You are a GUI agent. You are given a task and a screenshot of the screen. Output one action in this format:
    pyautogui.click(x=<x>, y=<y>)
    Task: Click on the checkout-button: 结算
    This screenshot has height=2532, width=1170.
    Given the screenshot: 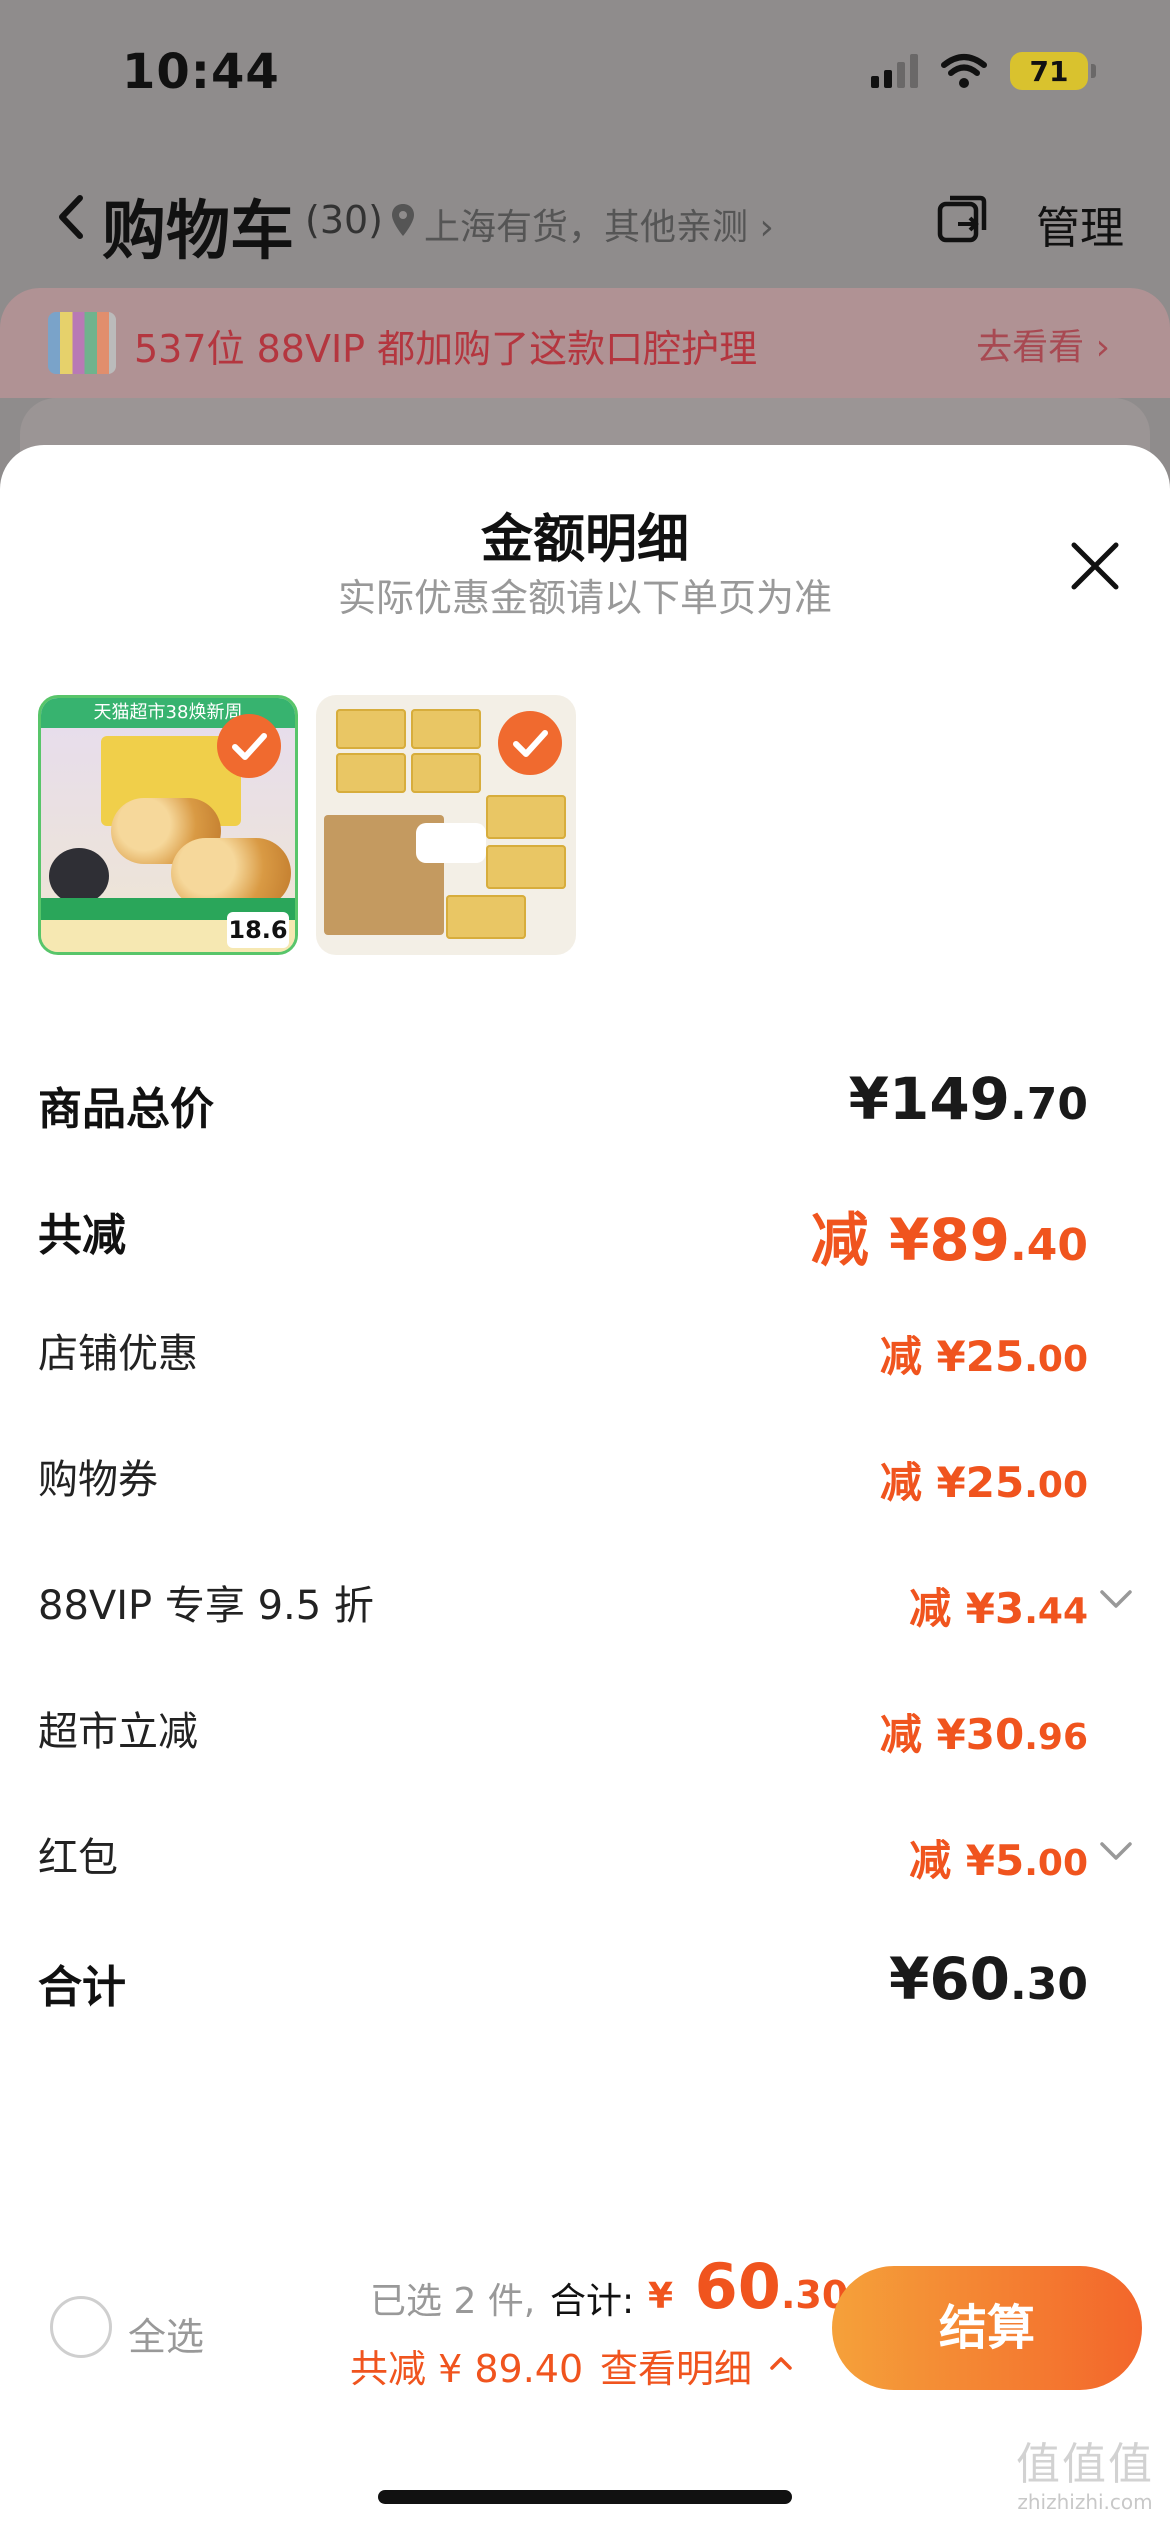 What is the action you would take?
    pyautogui.click(x=987, y=2328)
    